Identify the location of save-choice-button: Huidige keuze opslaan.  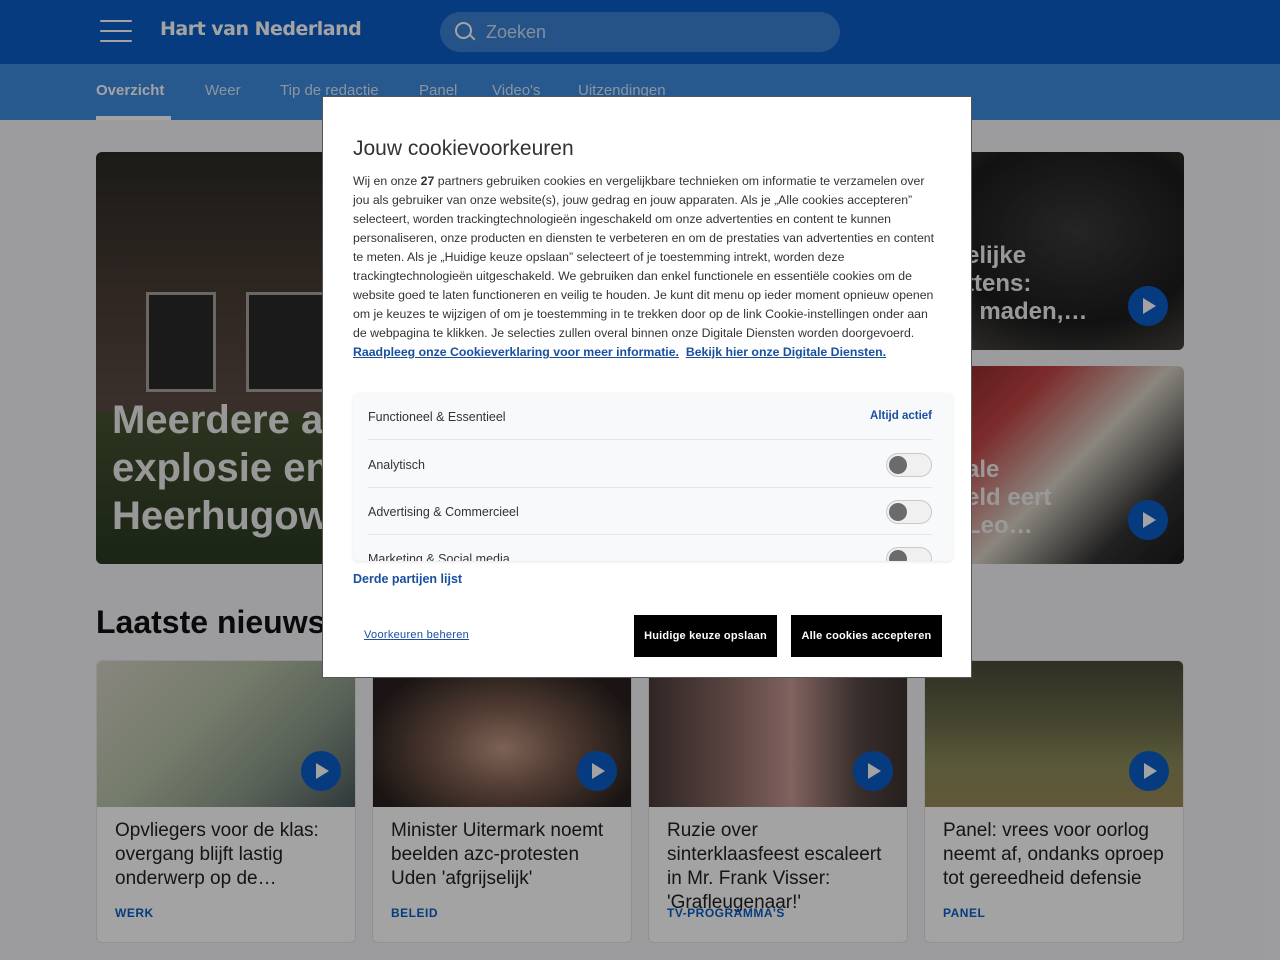
(705, 636).